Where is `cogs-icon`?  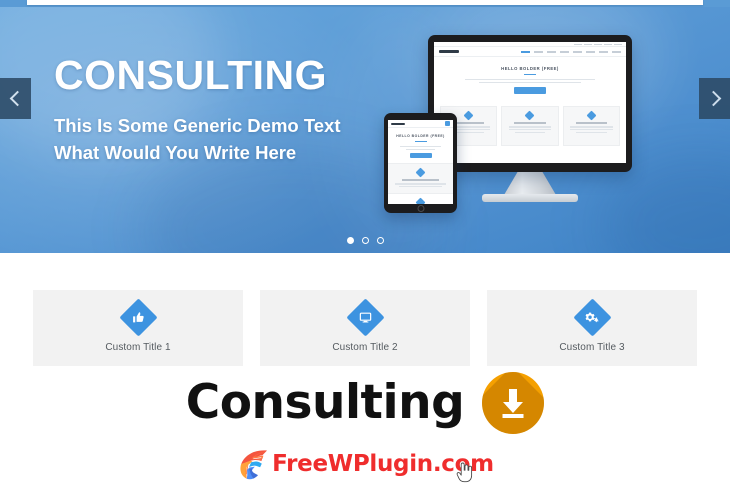 cogs-icon is located at coordinates (592, 317).